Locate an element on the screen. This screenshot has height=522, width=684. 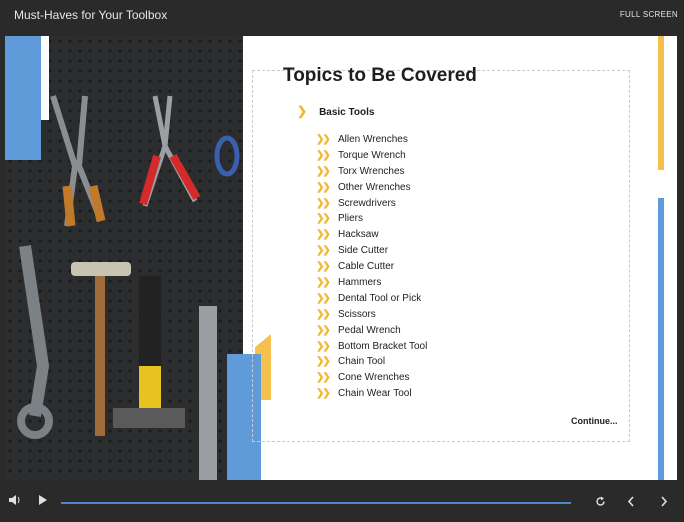
topic-item: ❯❯ Hammers is located at coordinates (371, 285).